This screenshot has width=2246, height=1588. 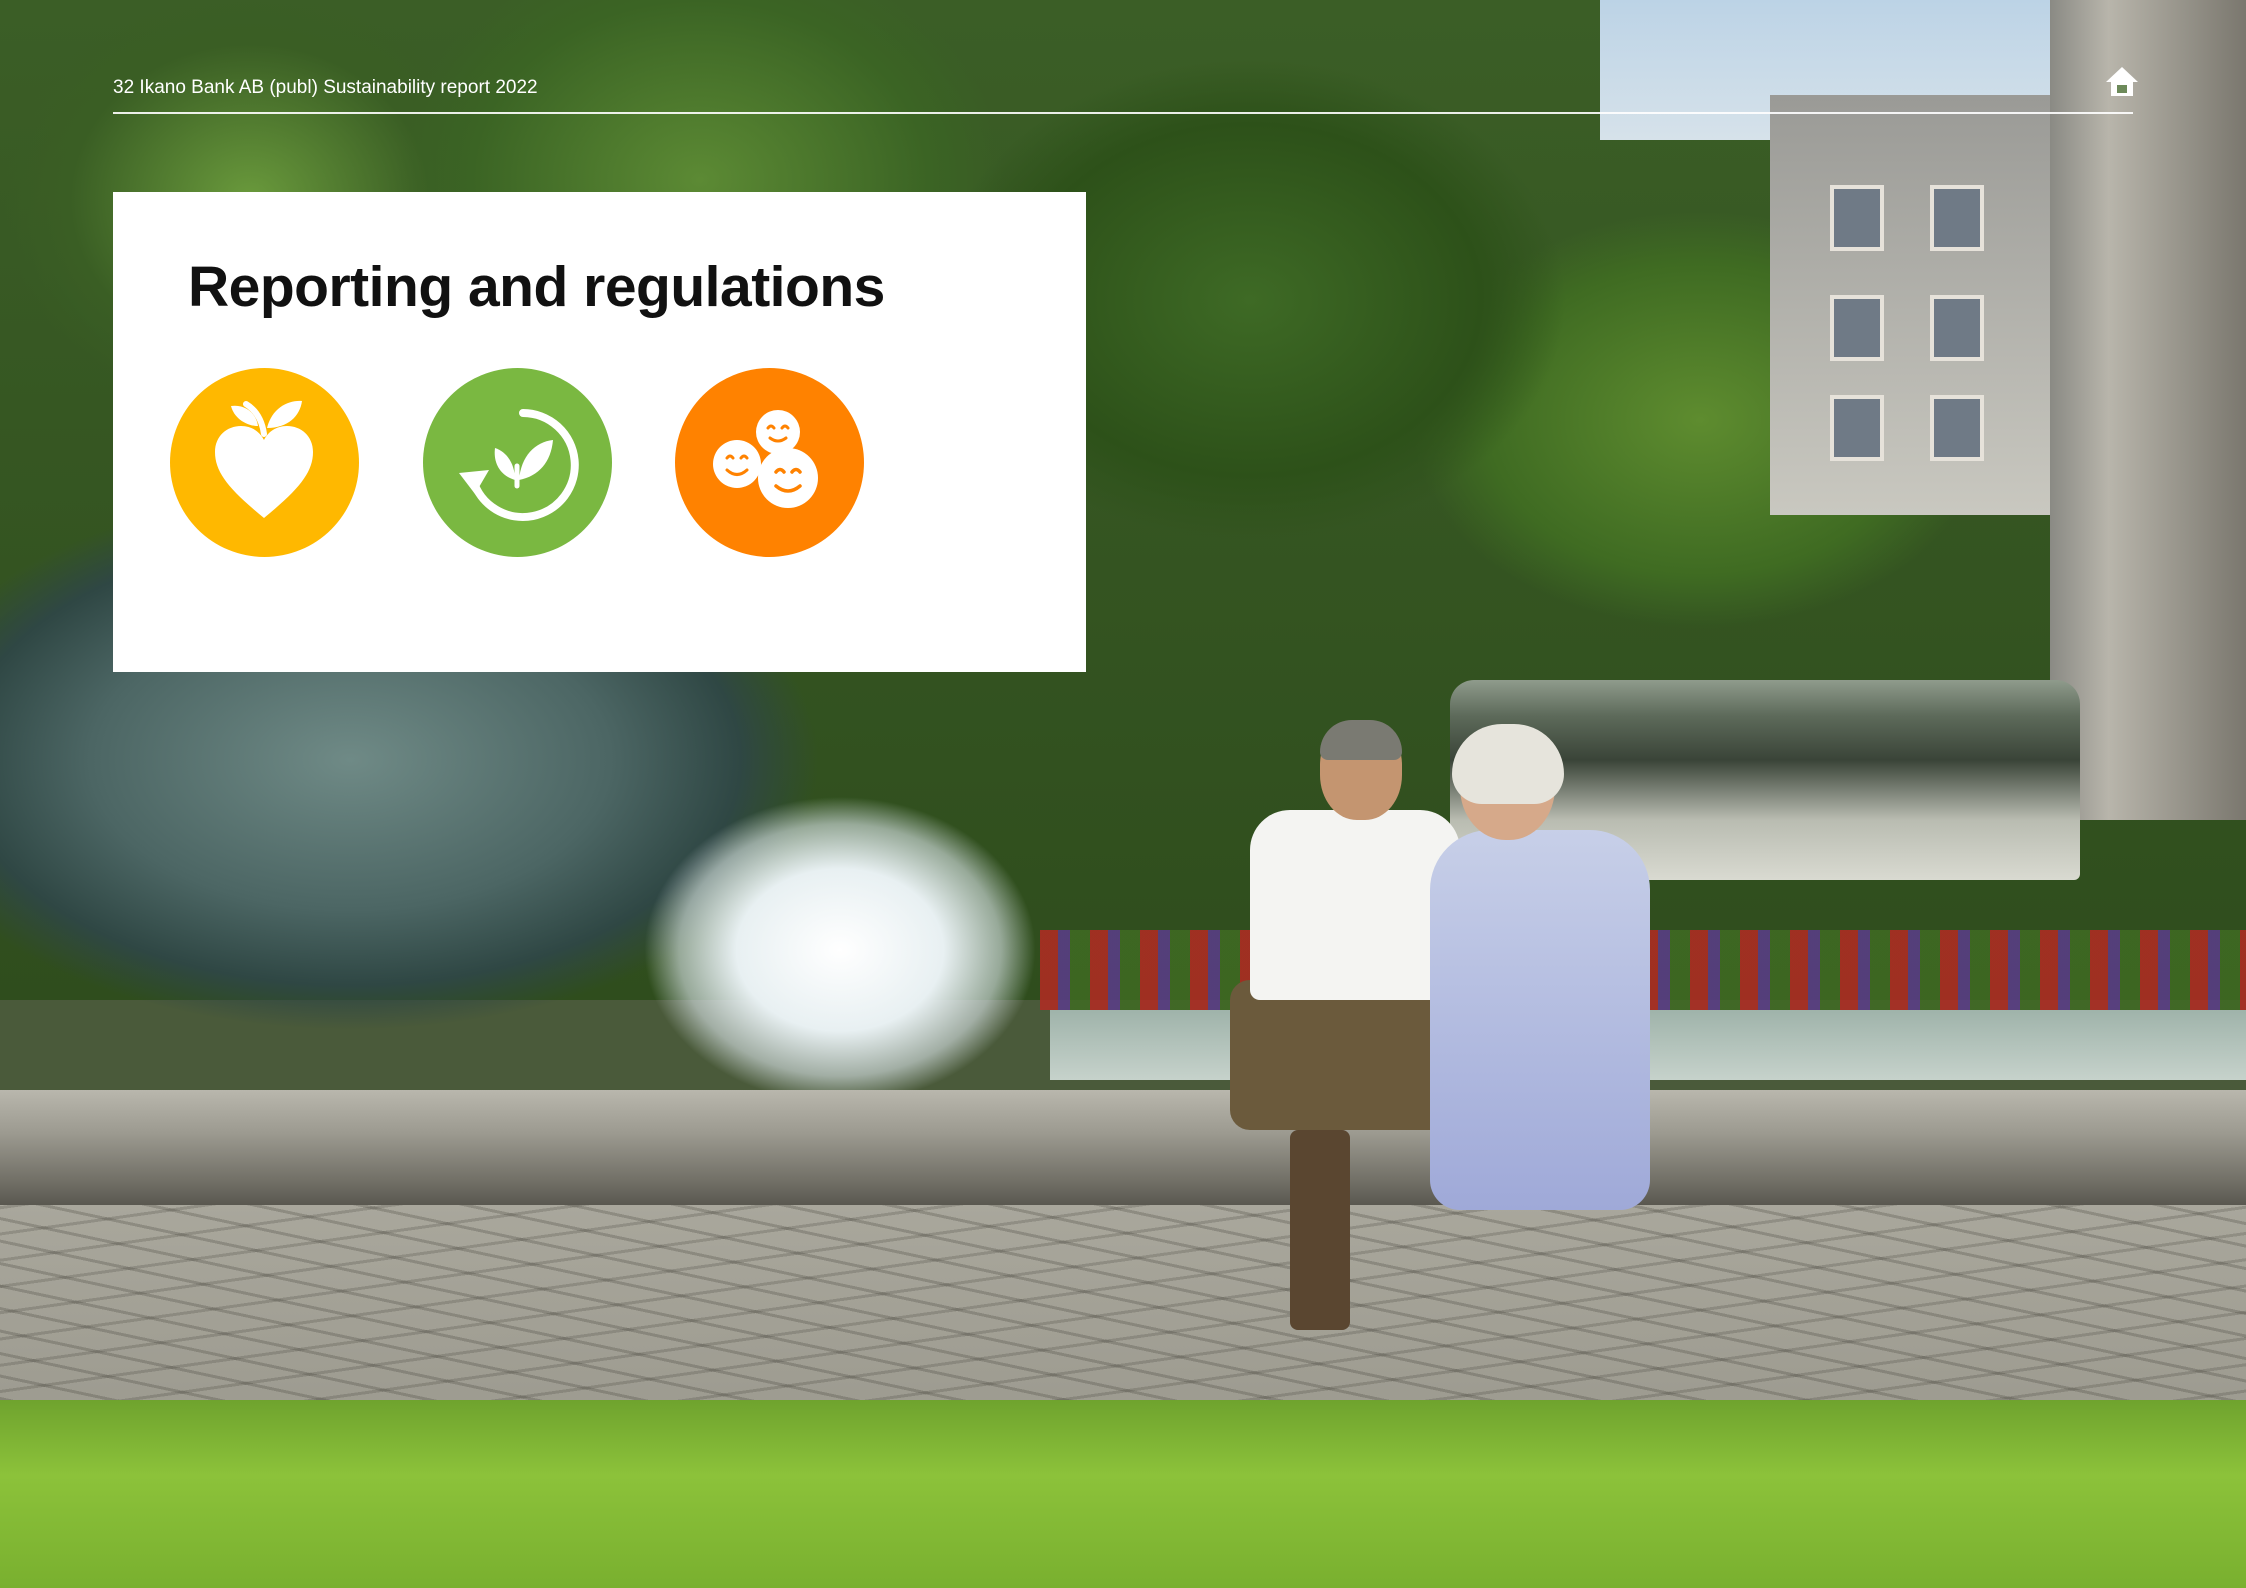 What do you see at coordinates (2148, 410) in the screenshot?
I see `tower` at bounding box center [2148, 410].